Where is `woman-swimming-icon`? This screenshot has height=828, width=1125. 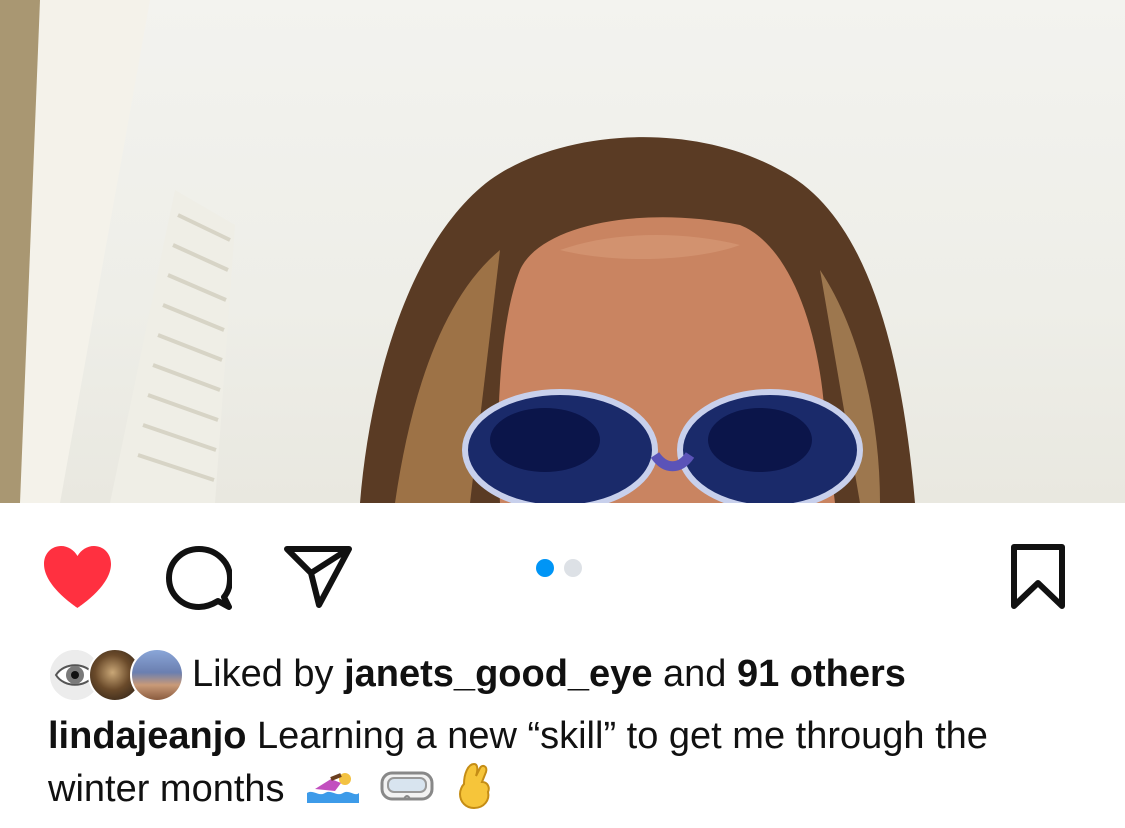
woman-swimming-icon is located at coordinates (332, 791).